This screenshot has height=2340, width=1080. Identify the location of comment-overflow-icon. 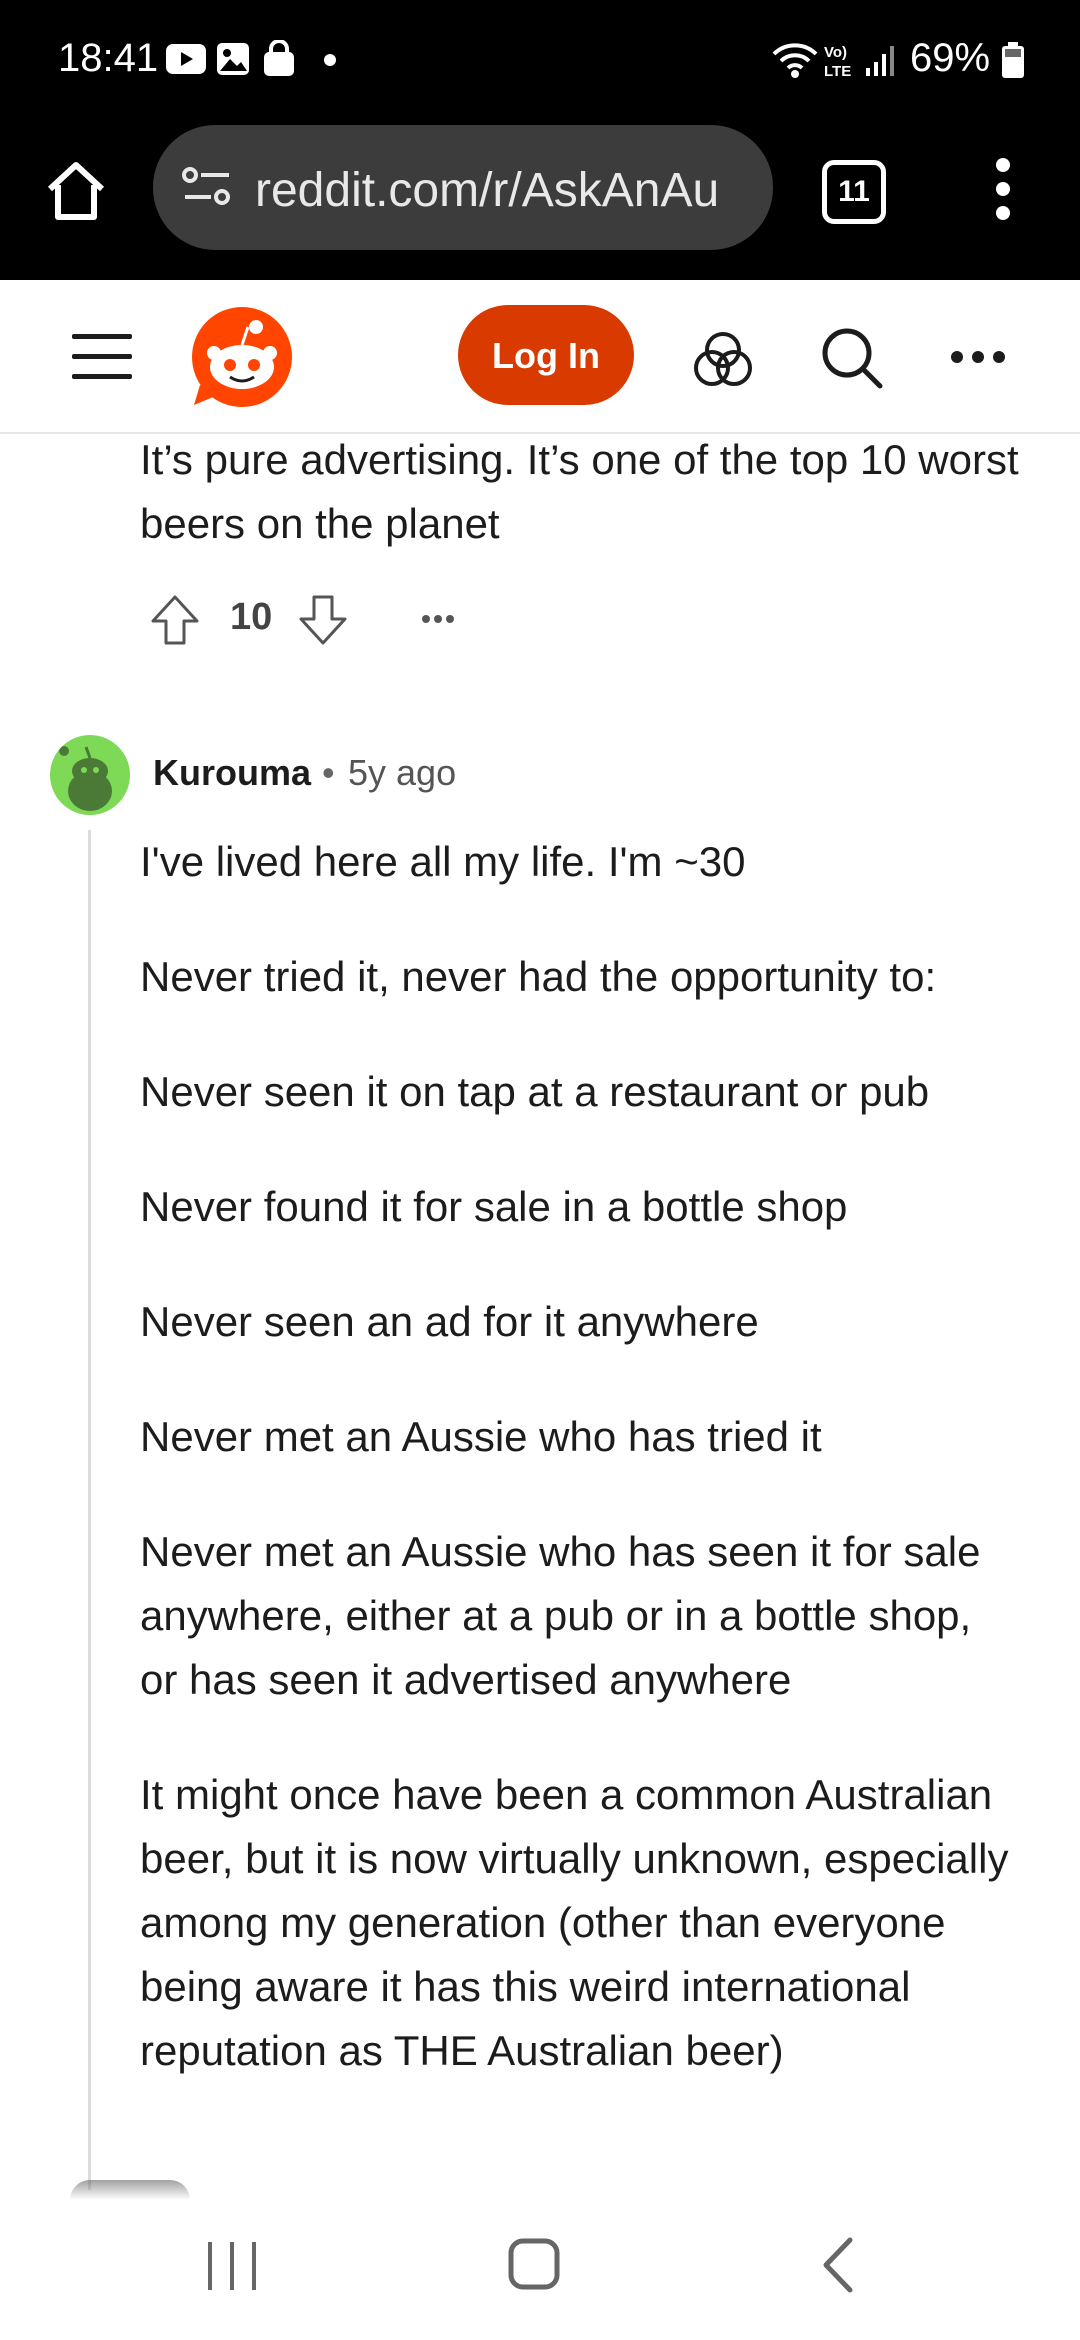
(438, 619).